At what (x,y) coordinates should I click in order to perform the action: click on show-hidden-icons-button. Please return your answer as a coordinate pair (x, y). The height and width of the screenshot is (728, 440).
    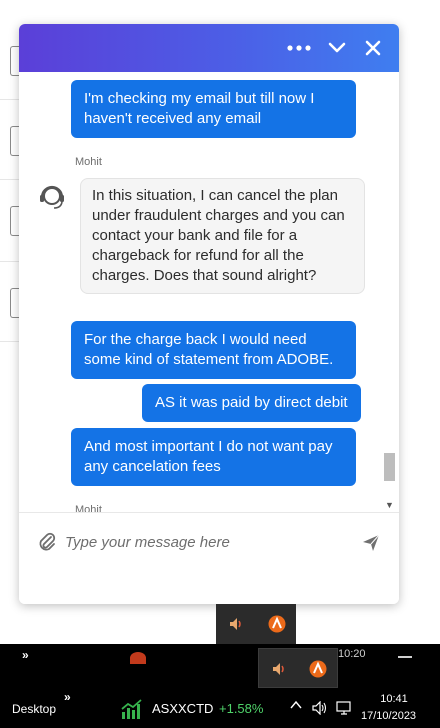
    Looking at the image, I should click on (296, 707).